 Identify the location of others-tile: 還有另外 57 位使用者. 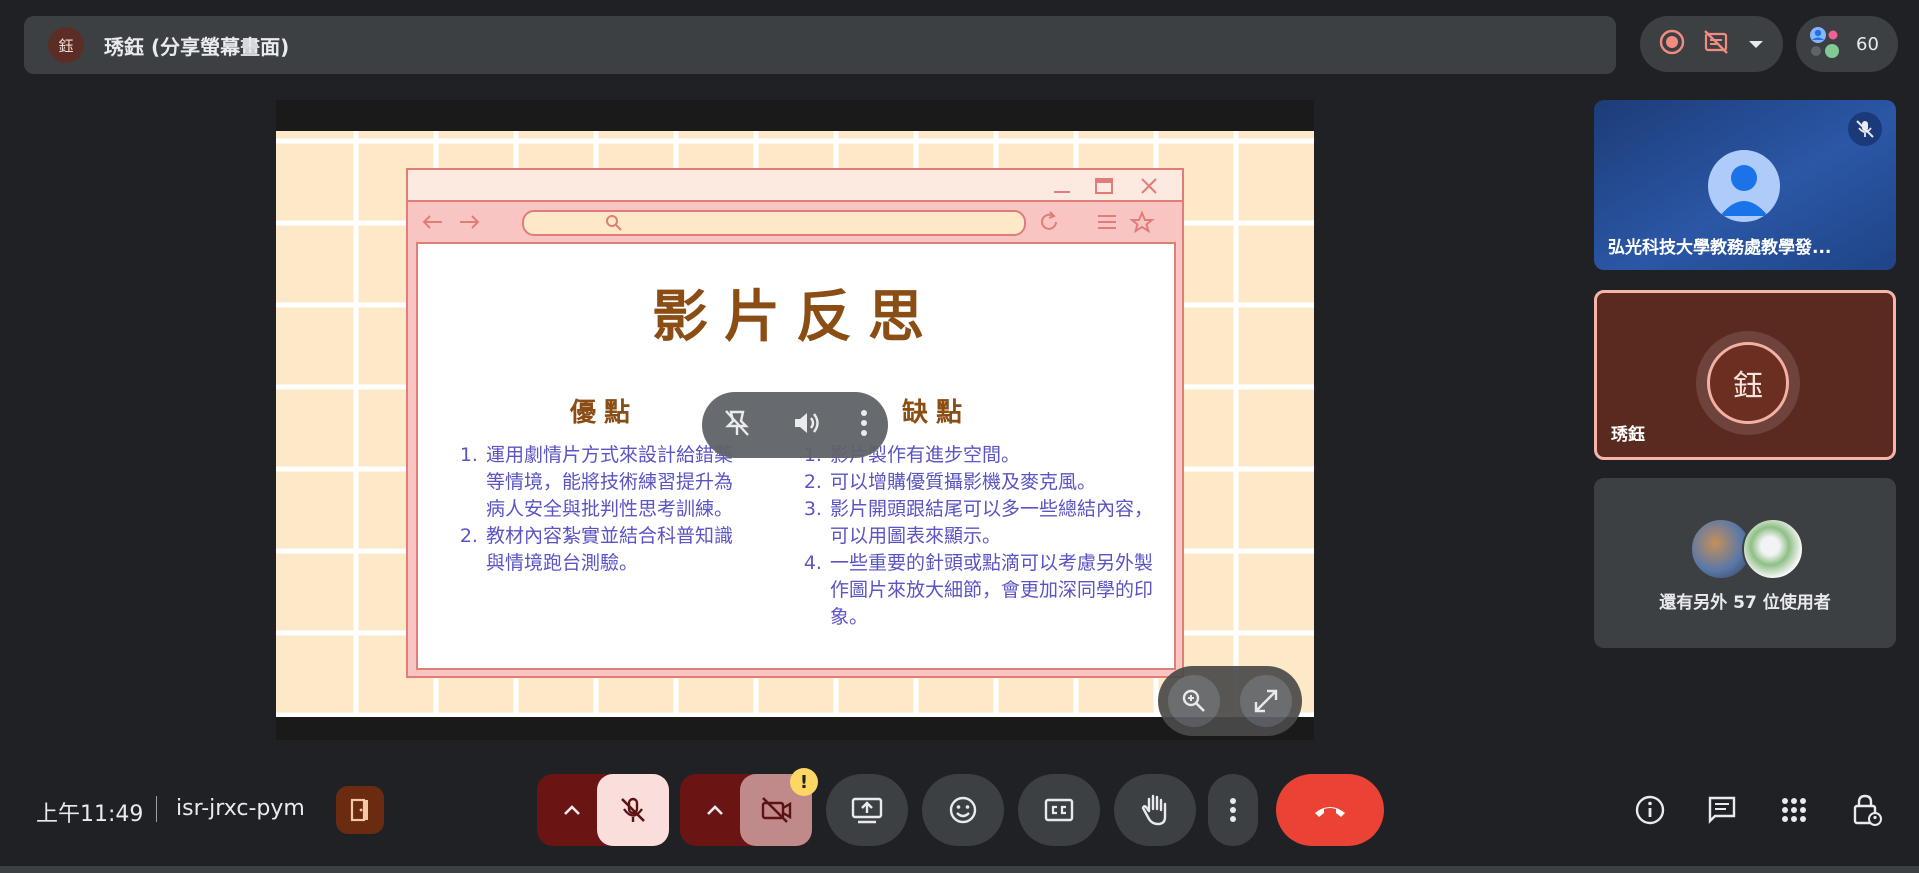
(1745, 563).